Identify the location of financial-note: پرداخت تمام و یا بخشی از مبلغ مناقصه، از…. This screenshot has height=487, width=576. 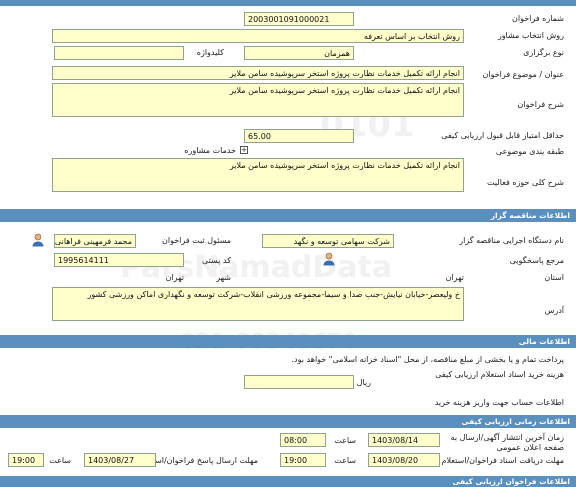
(427, 359).